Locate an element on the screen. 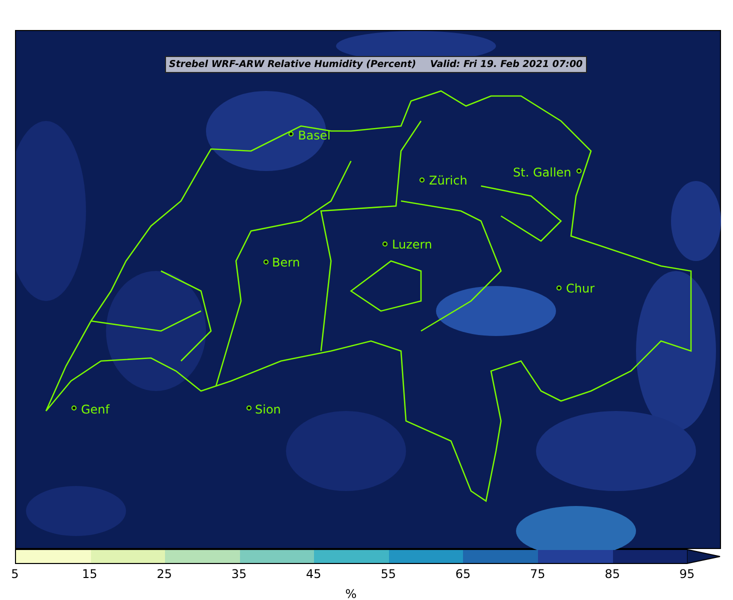 The image size is (733, 600). tick-label: 5 is located at coordinates (15, 574).